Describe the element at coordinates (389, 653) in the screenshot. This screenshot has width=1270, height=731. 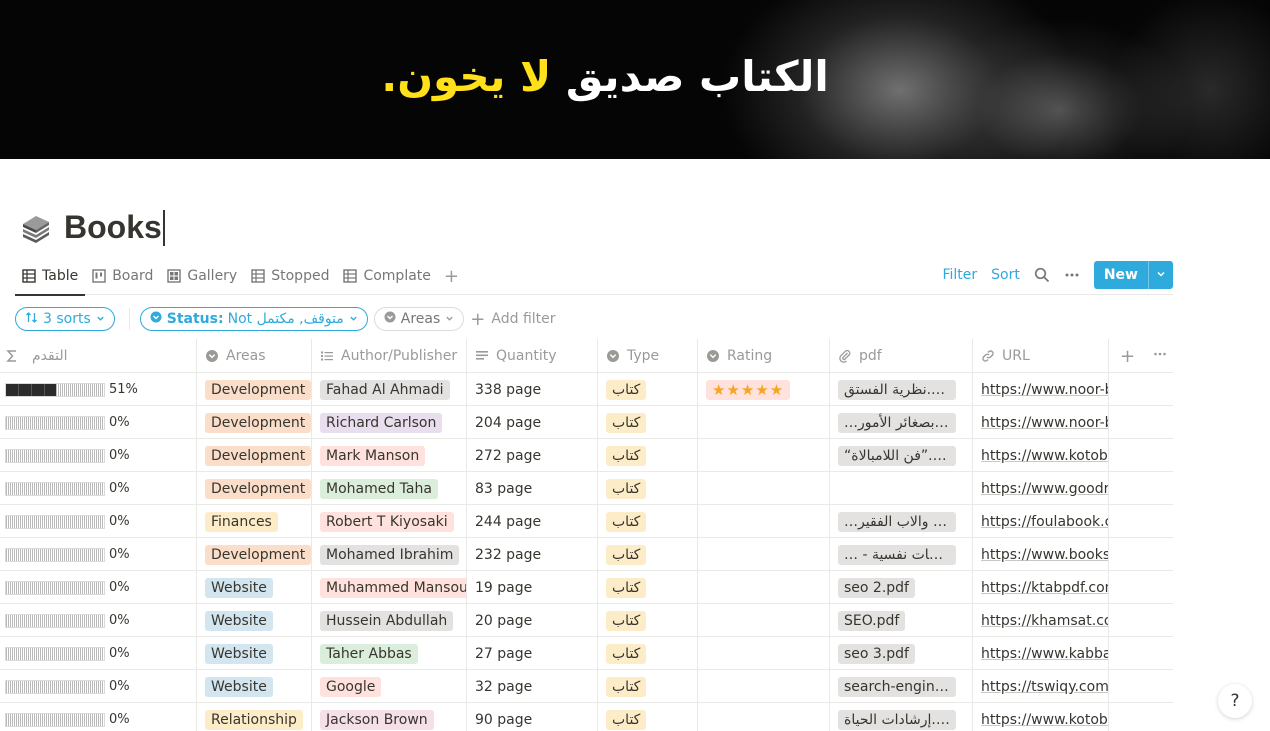
I see `author-cell: Taher Abbas` at that location.